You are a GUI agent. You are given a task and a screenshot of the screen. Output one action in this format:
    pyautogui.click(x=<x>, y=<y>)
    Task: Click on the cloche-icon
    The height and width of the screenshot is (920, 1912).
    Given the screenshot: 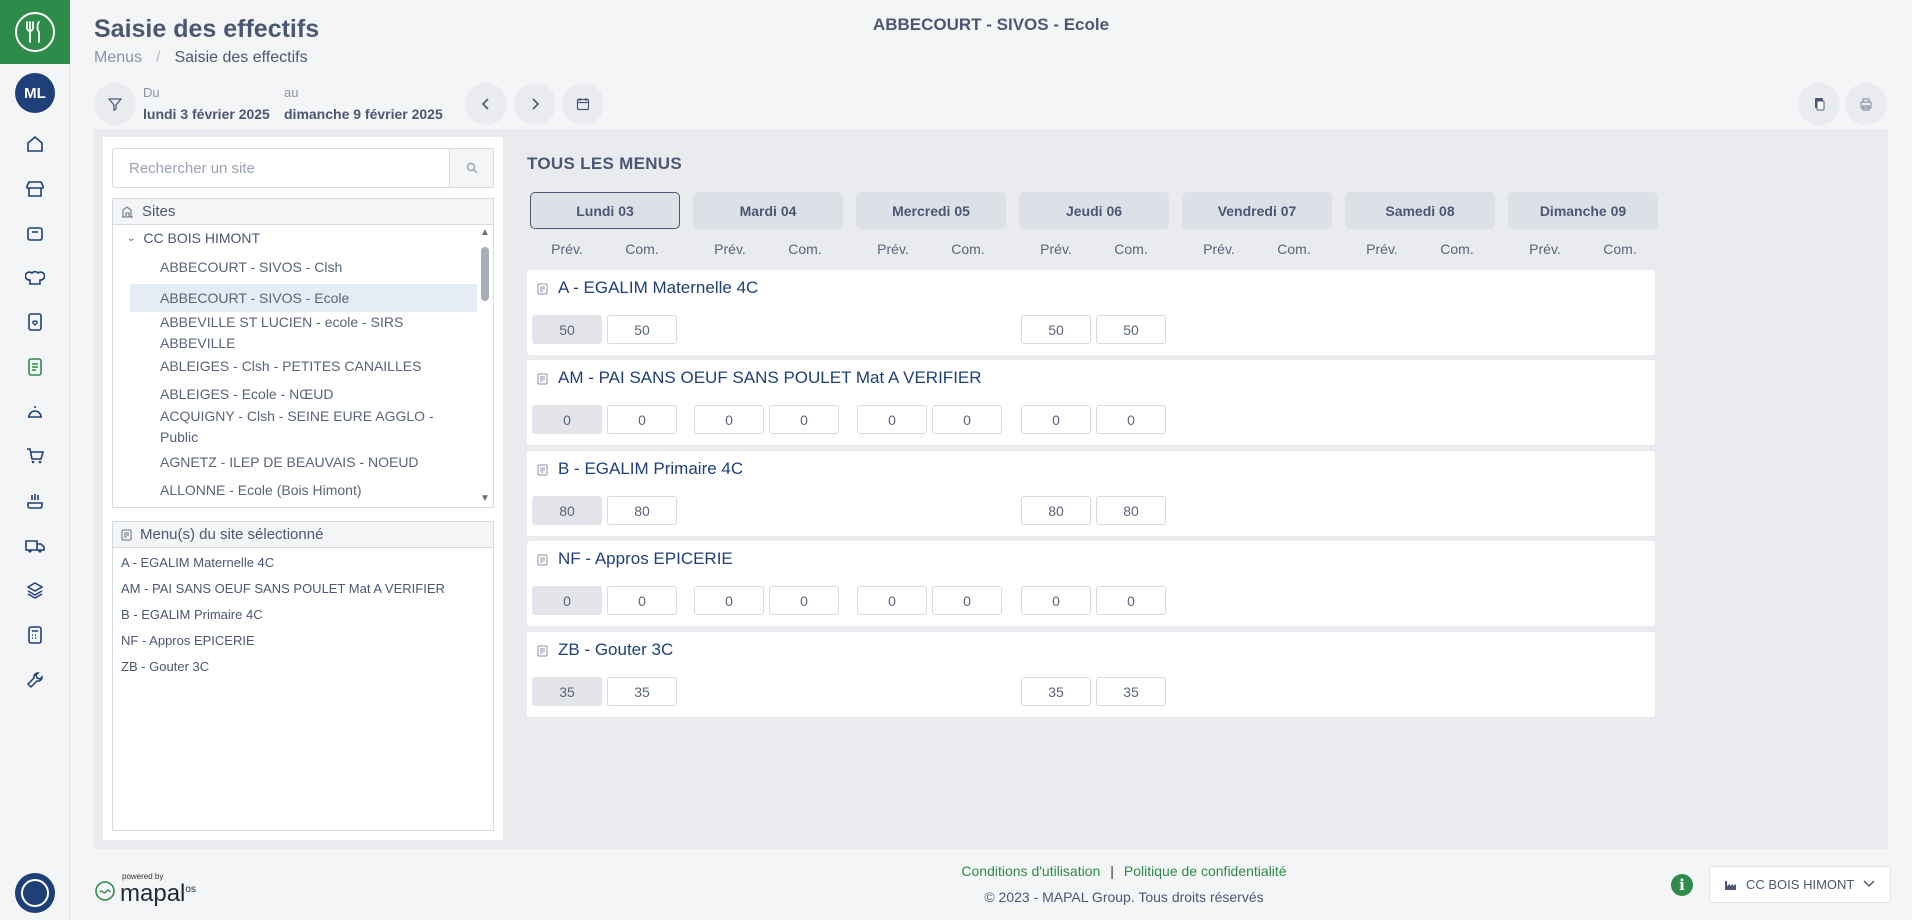 What is the action you would take?
    pyautogui.click(x=35, y=412)
    